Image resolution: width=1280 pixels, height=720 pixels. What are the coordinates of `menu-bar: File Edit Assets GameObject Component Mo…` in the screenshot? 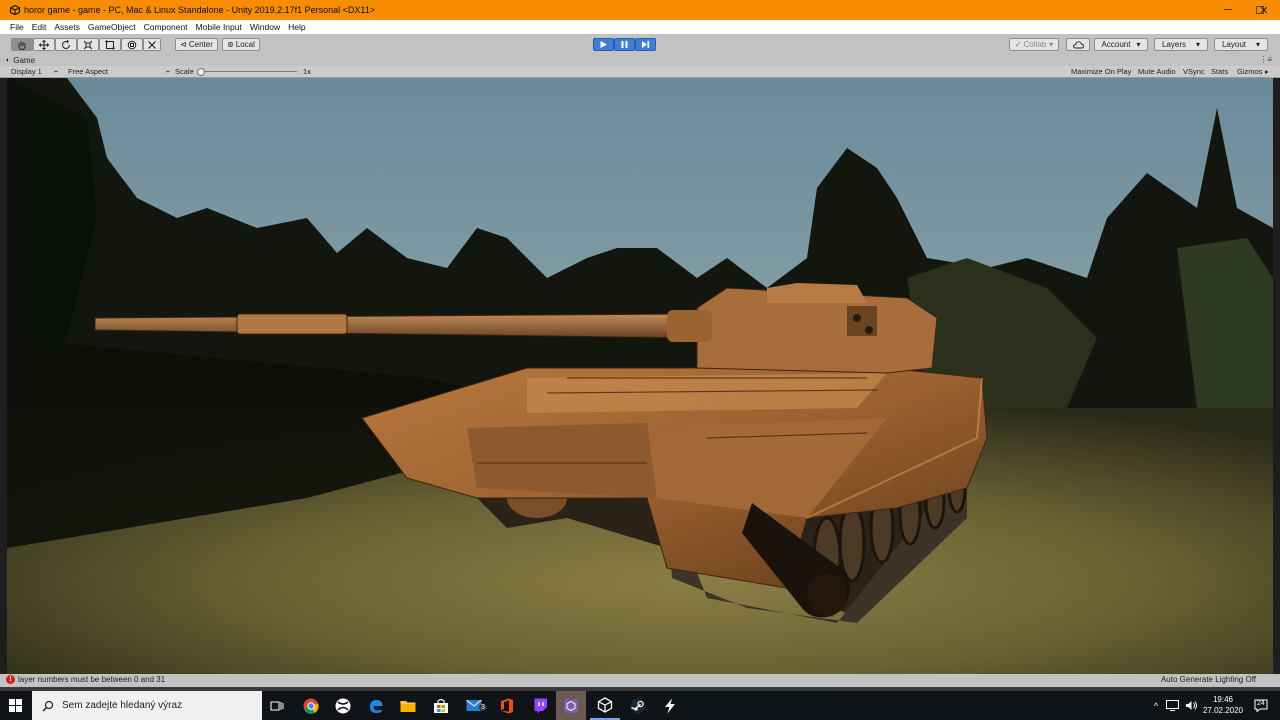 It's located at (640, 27).